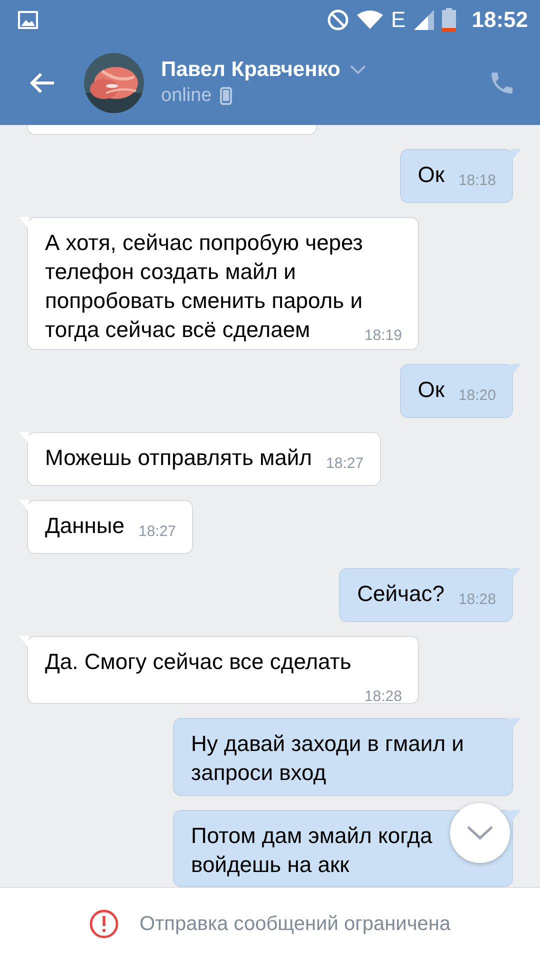  What do you see at coordinates (398, 20) in the screenshot?
I see `network-type: E` at bounding box center [398, 20].